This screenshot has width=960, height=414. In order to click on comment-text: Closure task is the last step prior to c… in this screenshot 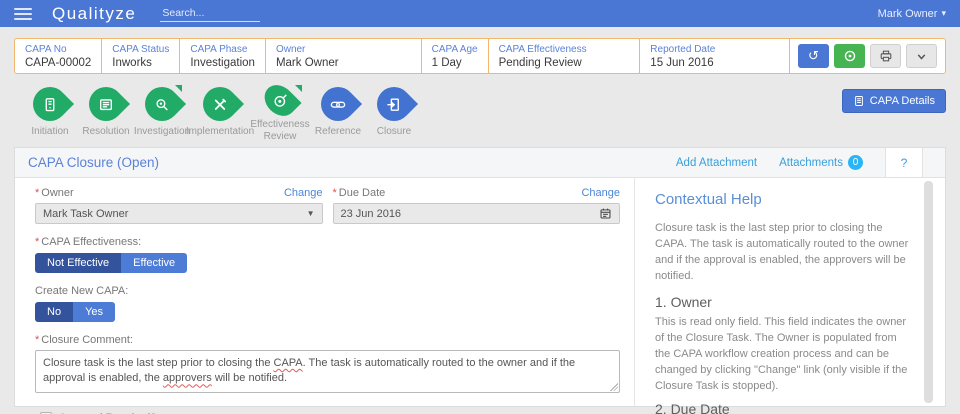, I will do `click(158, 363)`.